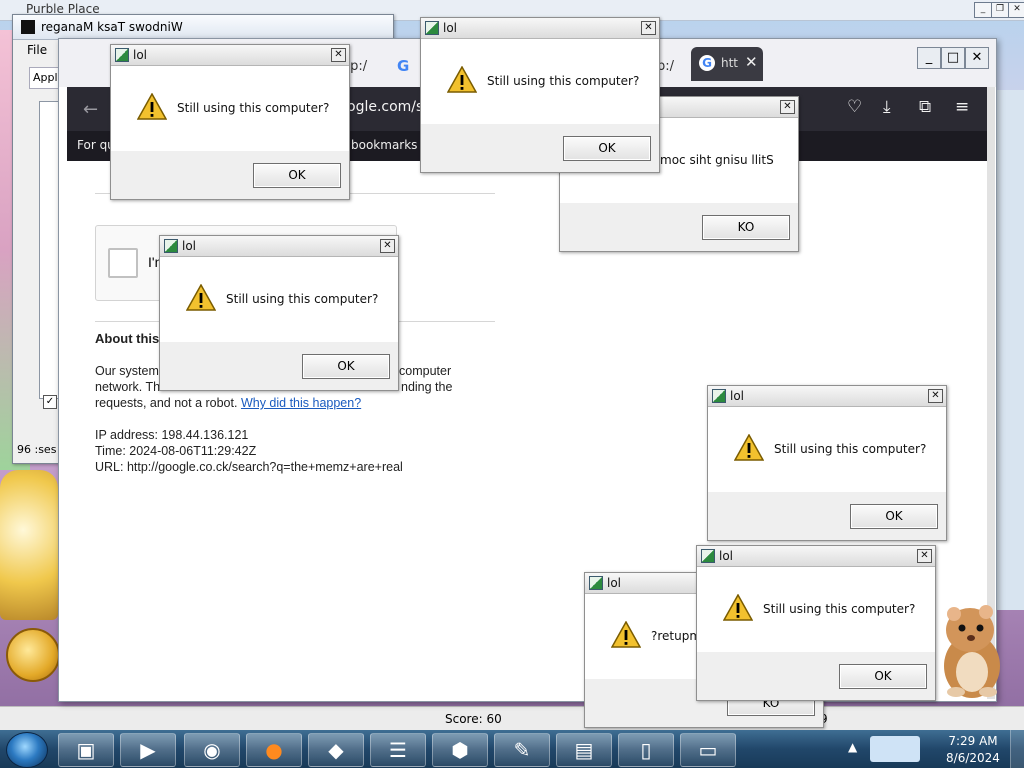  I want to click on task-manager-title: reganaM ksaT swodniW, so click(112, 27).